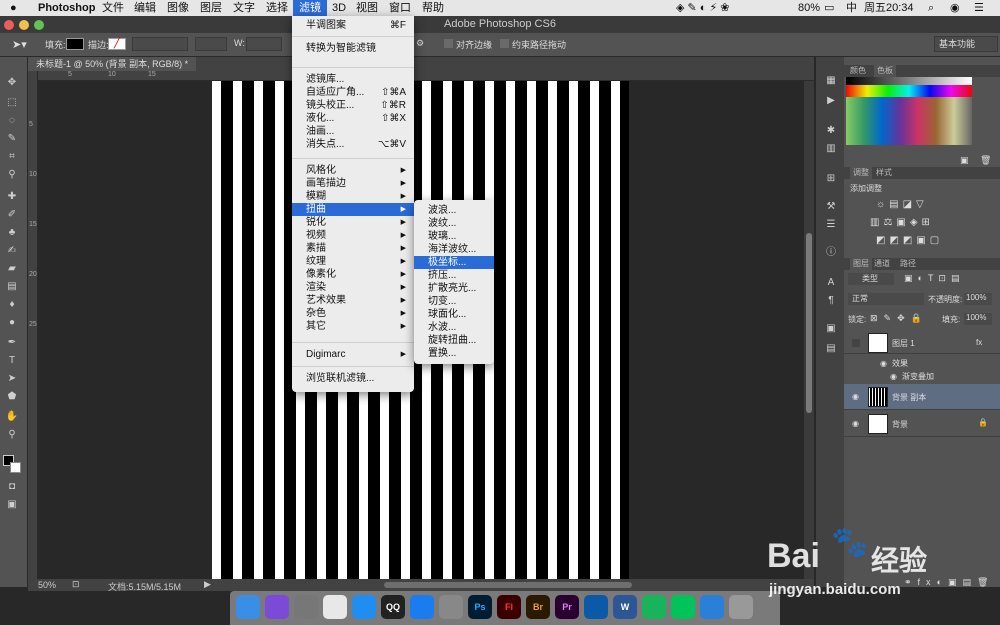 This screenshot has height=625, width=1000. I want to click on lasso-tool-icon: ◌, so click(12, 121).